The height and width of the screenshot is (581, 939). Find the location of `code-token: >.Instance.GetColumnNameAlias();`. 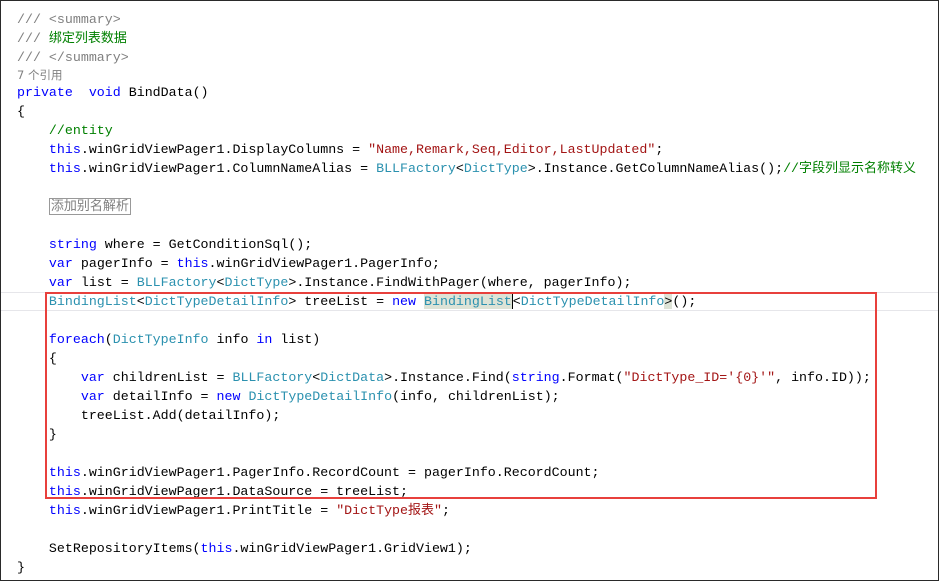

code-token: >.Instance.GetColumnNameAlias(); is located at coordinates (655, 168).